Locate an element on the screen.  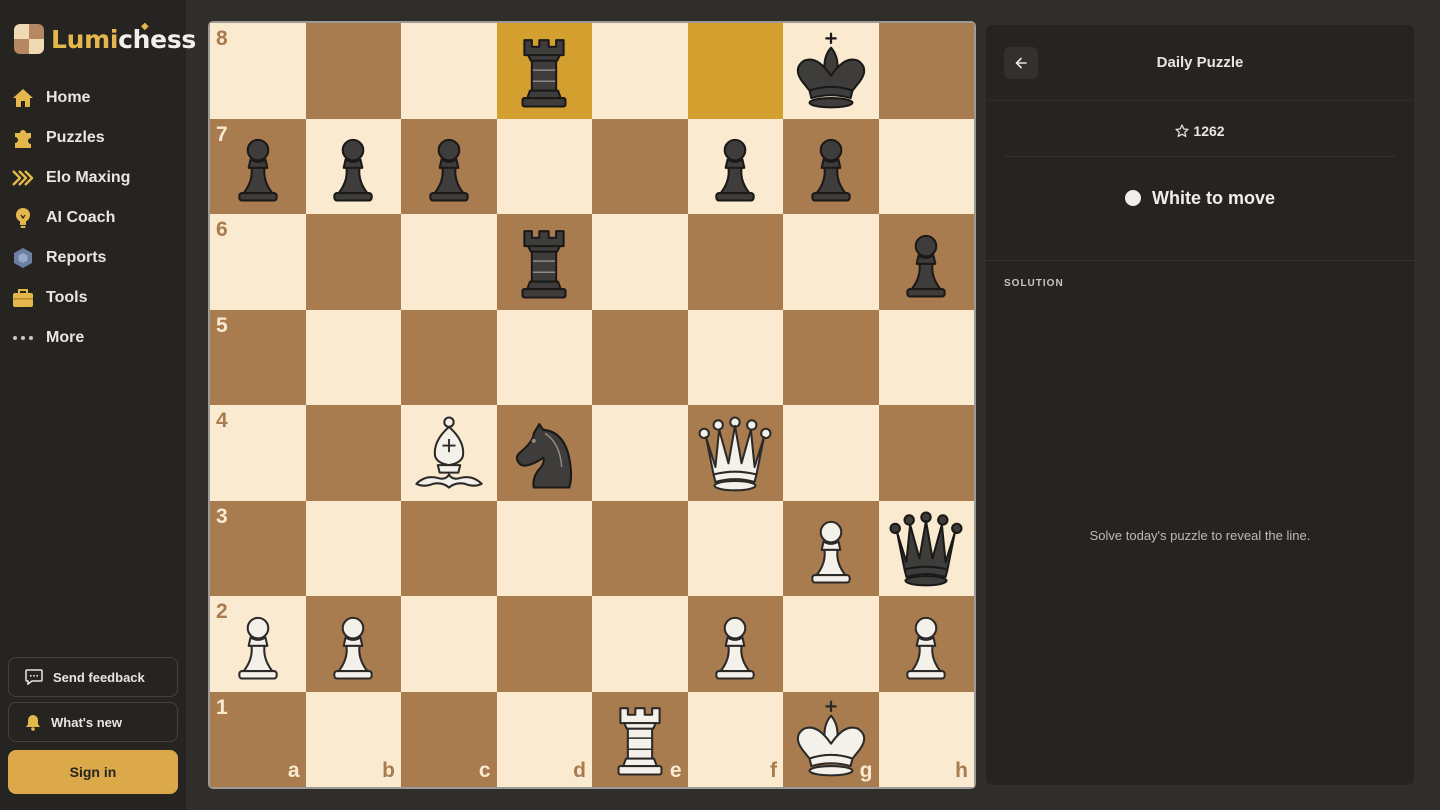
square-c7 is located at coordinates (449, 166).